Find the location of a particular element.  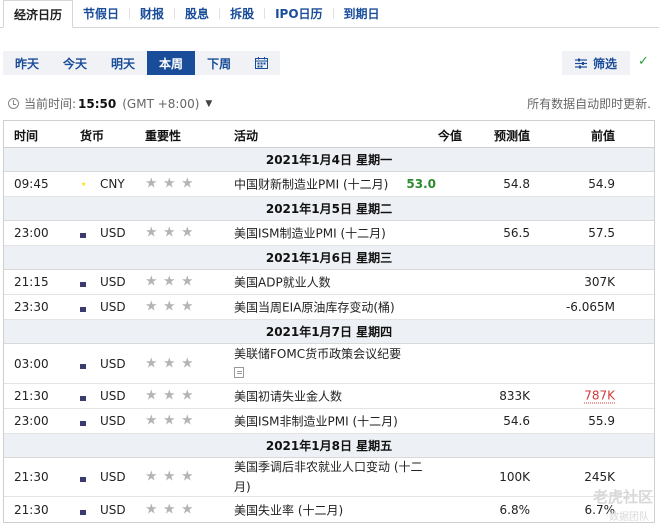

sliders-icon is located at coordinates (580, 63).